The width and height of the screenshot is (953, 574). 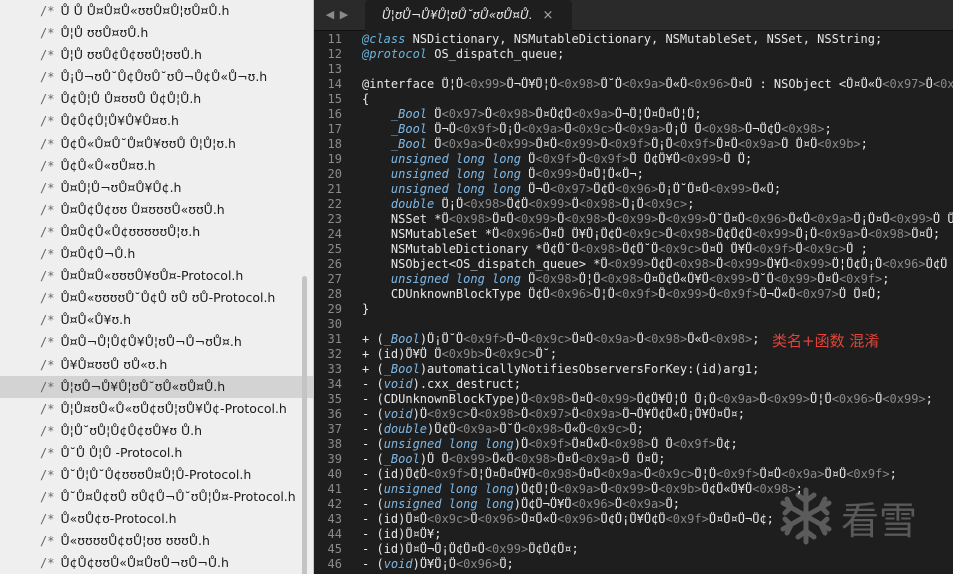 What do you see at coordinates (157, 121) in the screenshot?
I see `file-row: /* Ů¢Ů¢Ů¦Ů¥Ů¥Ů¤ʊ.h` at bounding box center [157, 121].